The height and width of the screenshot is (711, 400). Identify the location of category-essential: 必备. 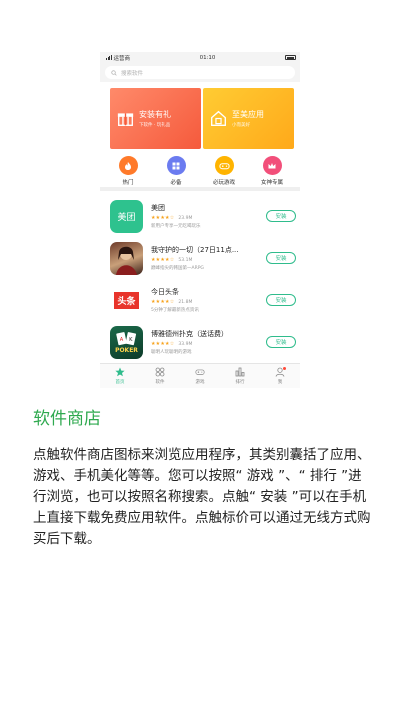
(176, 170).